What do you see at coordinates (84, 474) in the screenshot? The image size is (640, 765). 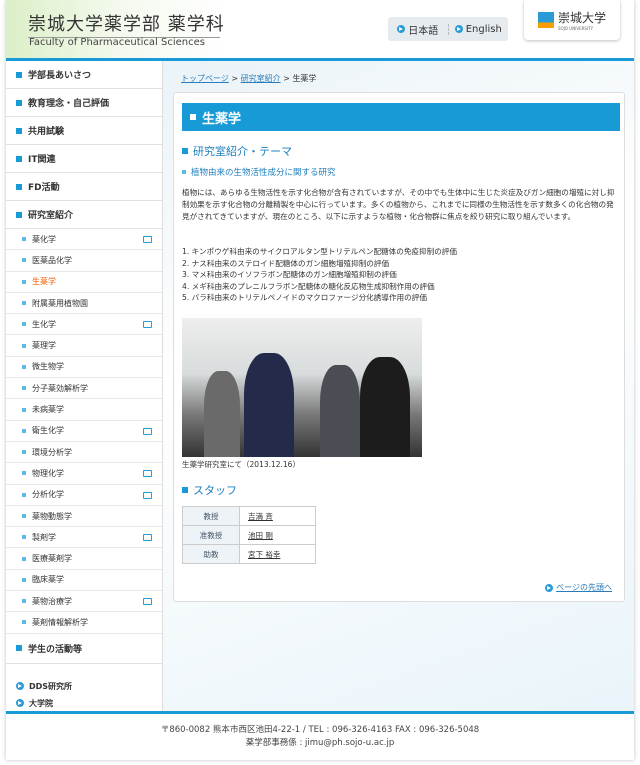 I see `sidebar-subitem: 物理化学` at bounding box center [84, 474].